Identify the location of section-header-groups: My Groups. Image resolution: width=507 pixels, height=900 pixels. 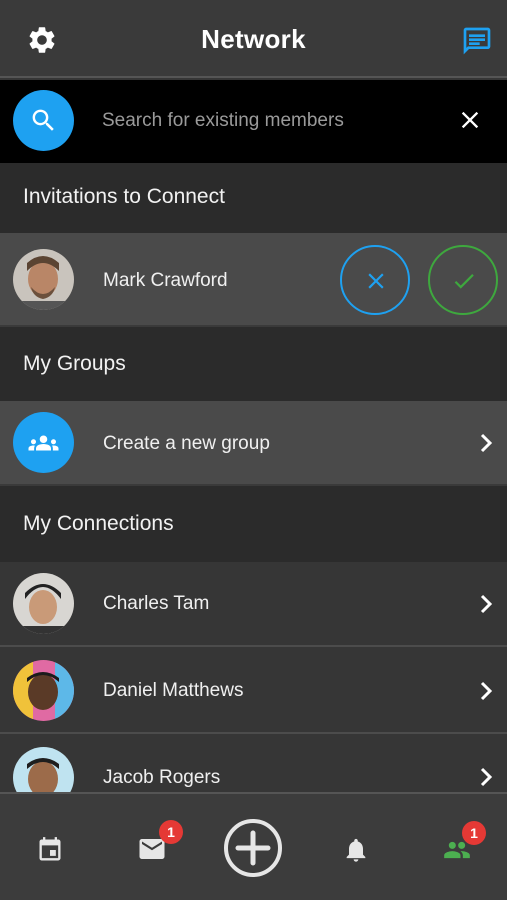
(253, 364).